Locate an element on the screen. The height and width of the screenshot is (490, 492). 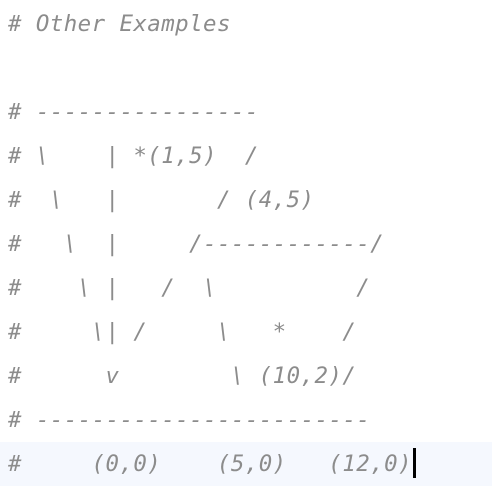
code-line-comment-heading: # Other Examples is located at coordinates (246, 24).